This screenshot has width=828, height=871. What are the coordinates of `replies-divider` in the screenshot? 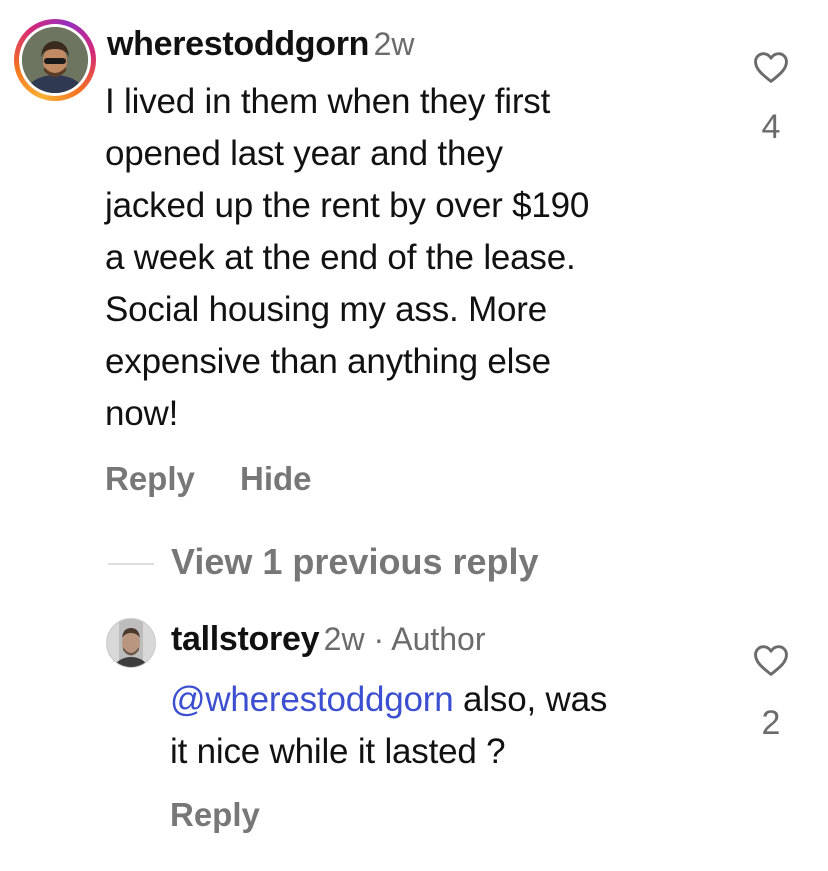 It's located at (131, 564).